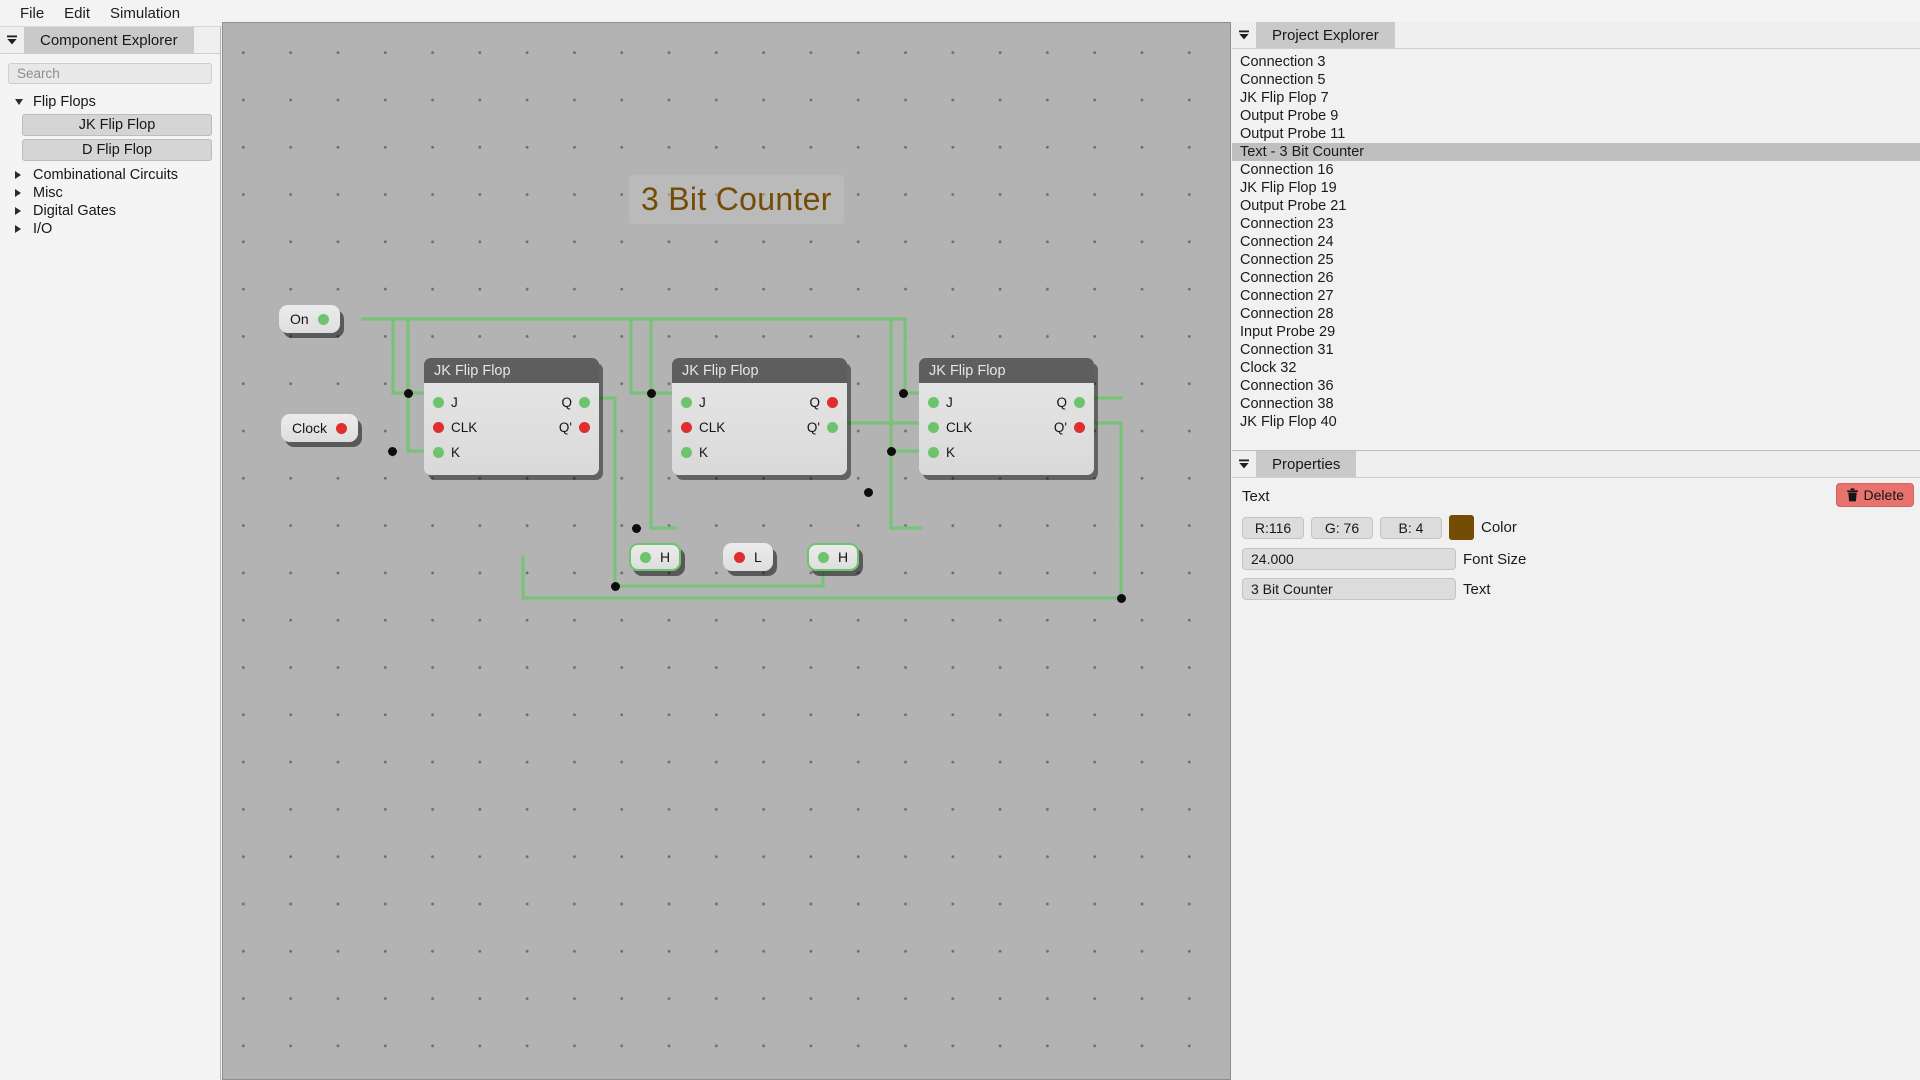 The image size is (1920, 1080). Describe the element at coordinates (117, 150) in the screenshot. I see `component-d-flip-flop: D Flip Flop` at that location.